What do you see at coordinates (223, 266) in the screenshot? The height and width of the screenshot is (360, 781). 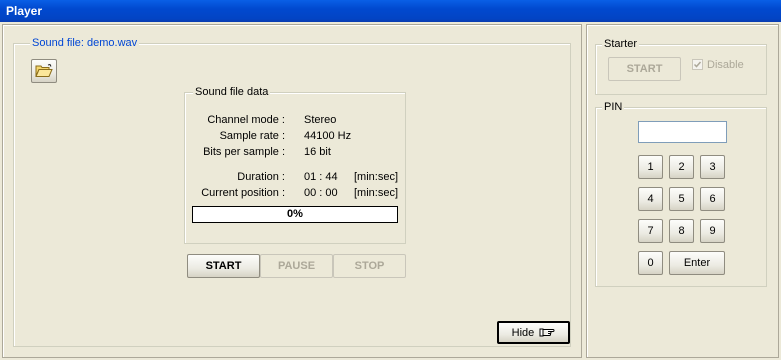 I see `start-button: START` at bounding box center [223, 266].